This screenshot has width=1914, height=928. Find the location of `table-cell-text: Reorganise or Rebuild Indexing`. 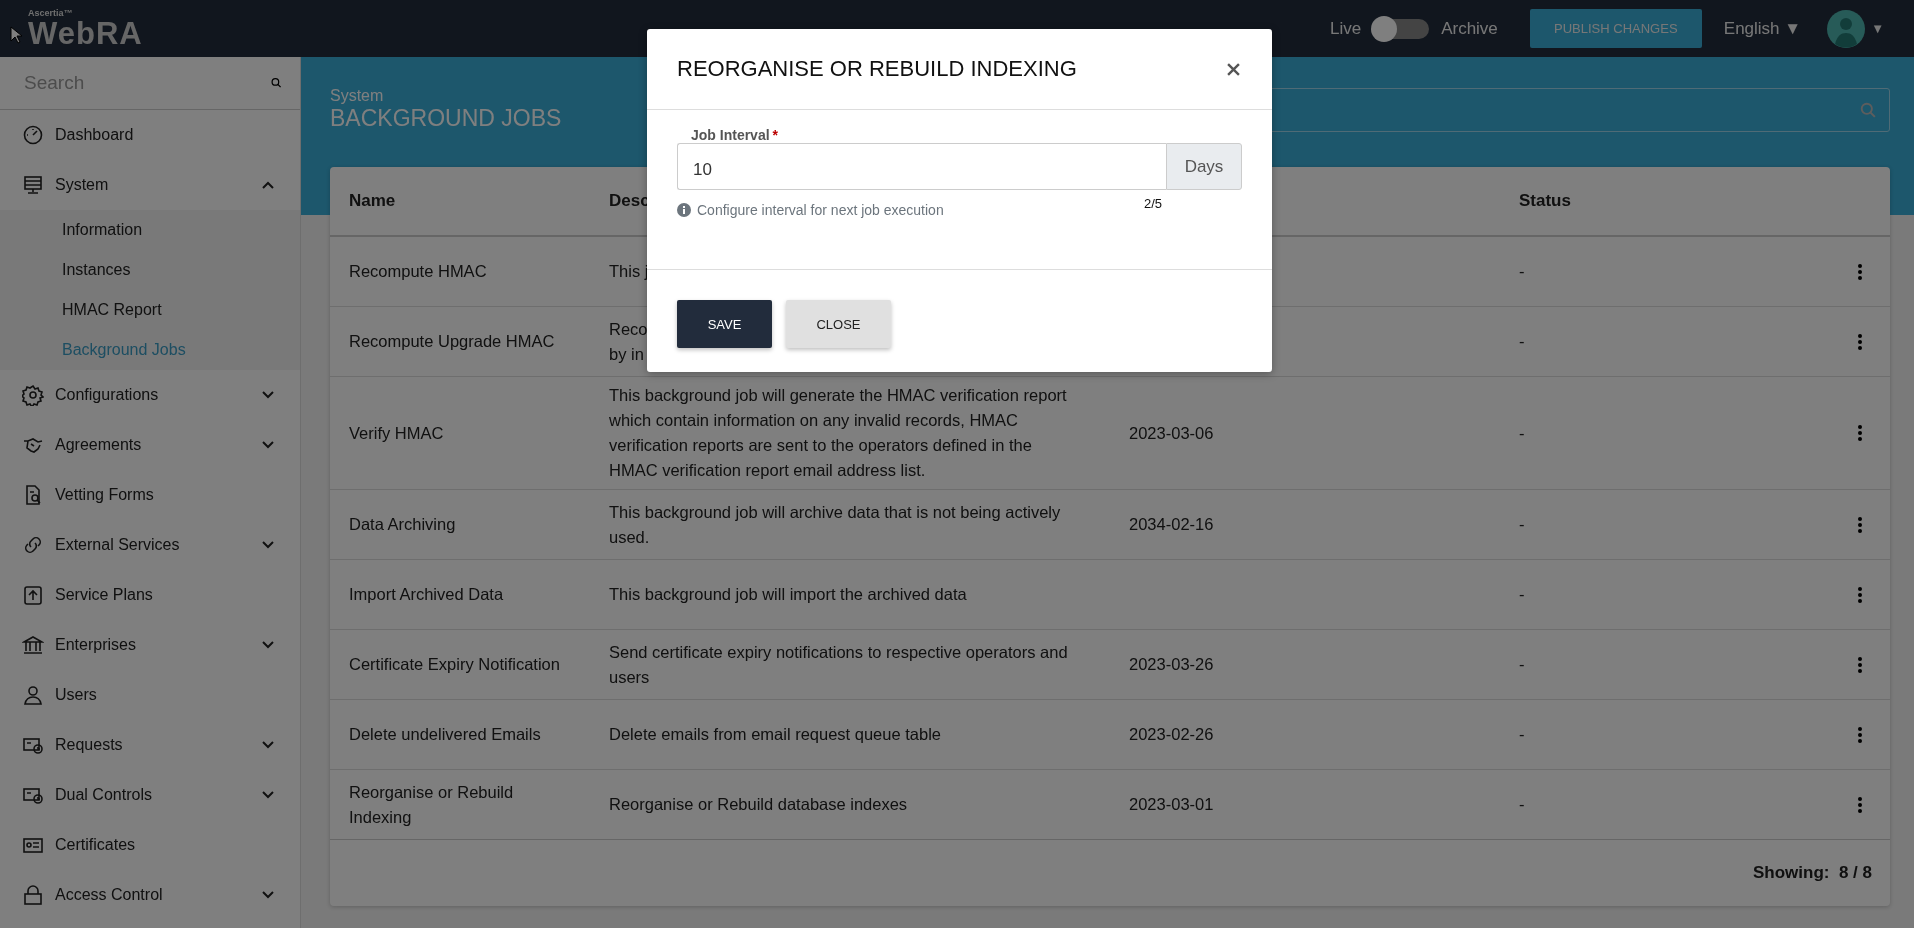

table-cell-text: Reorganise or Rebuild Indexing is located at coordinates (432, 804).